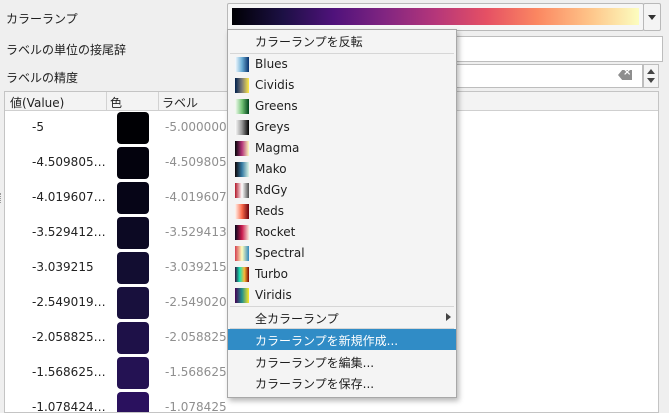 This screenshot has height=413, width=669. I want to click on mako-ramp-icon, so click(242, 169).